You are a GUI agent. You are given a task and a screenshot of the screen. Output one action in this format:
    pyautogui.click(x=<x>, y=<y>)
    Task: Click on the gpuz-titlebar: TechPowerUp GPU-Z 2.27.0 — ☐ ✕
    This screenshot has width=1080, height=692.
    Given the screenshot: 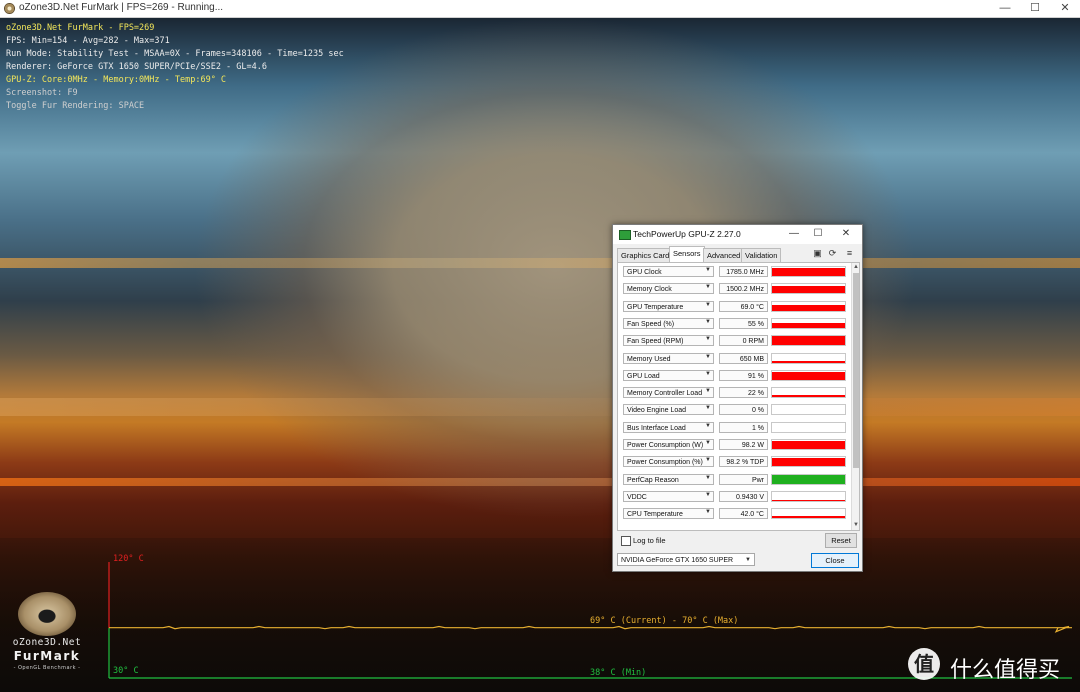 What is the action you would take?
    pyautogui.click(x=737, y=234)
    